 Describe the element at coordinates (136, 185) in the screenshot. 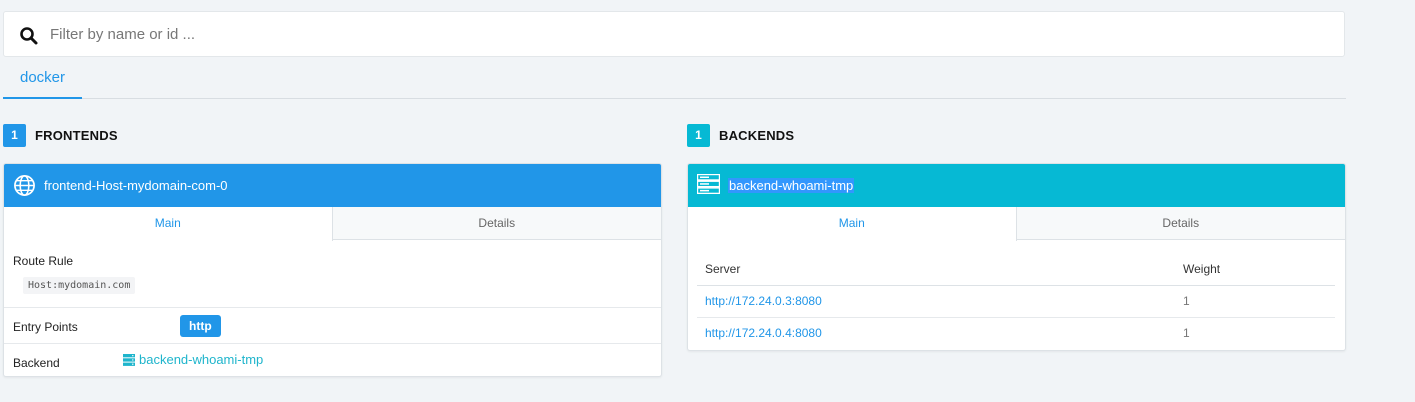

I see `frontend-name: frontend-Host-mydomain-com-0` at that location.